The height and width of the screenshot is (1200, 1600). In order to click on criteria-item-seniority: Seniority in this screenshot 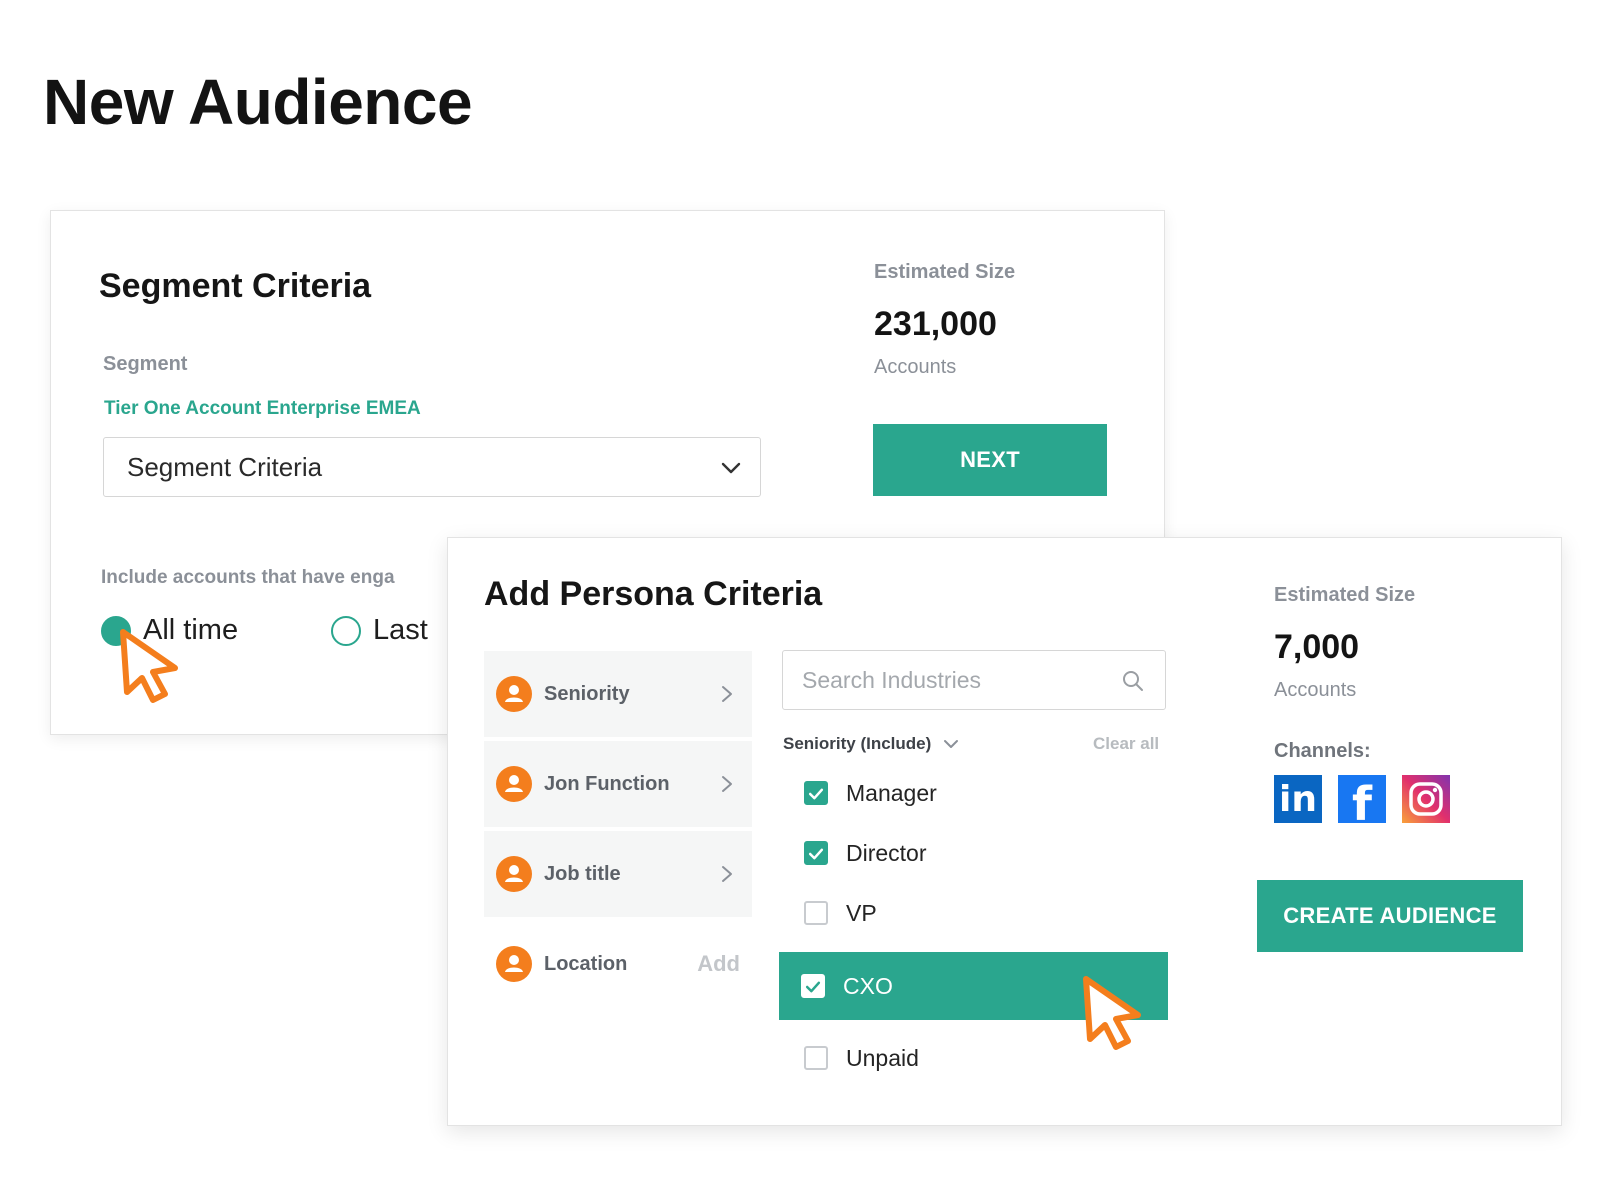, I will do `click(618, 694)`.